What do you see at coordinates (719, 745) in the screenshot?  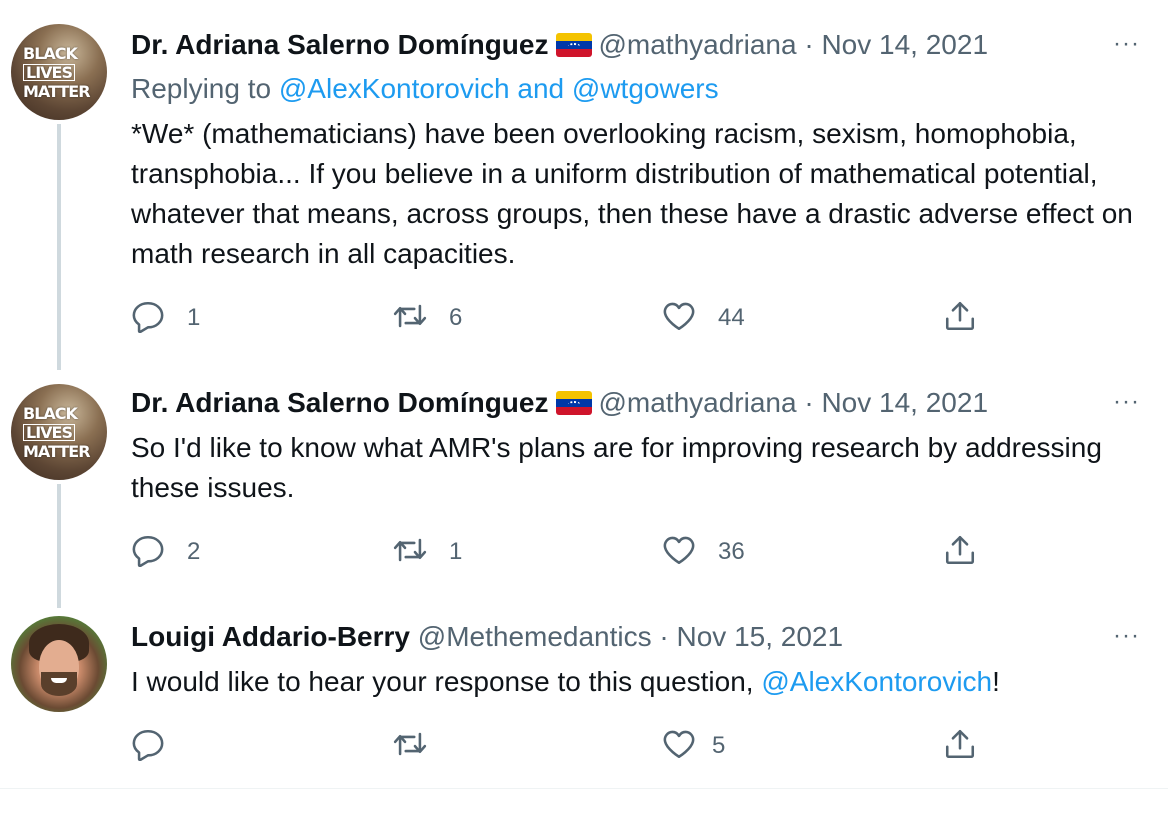 I see `like-count: 5` at bounding box center [719, 745].